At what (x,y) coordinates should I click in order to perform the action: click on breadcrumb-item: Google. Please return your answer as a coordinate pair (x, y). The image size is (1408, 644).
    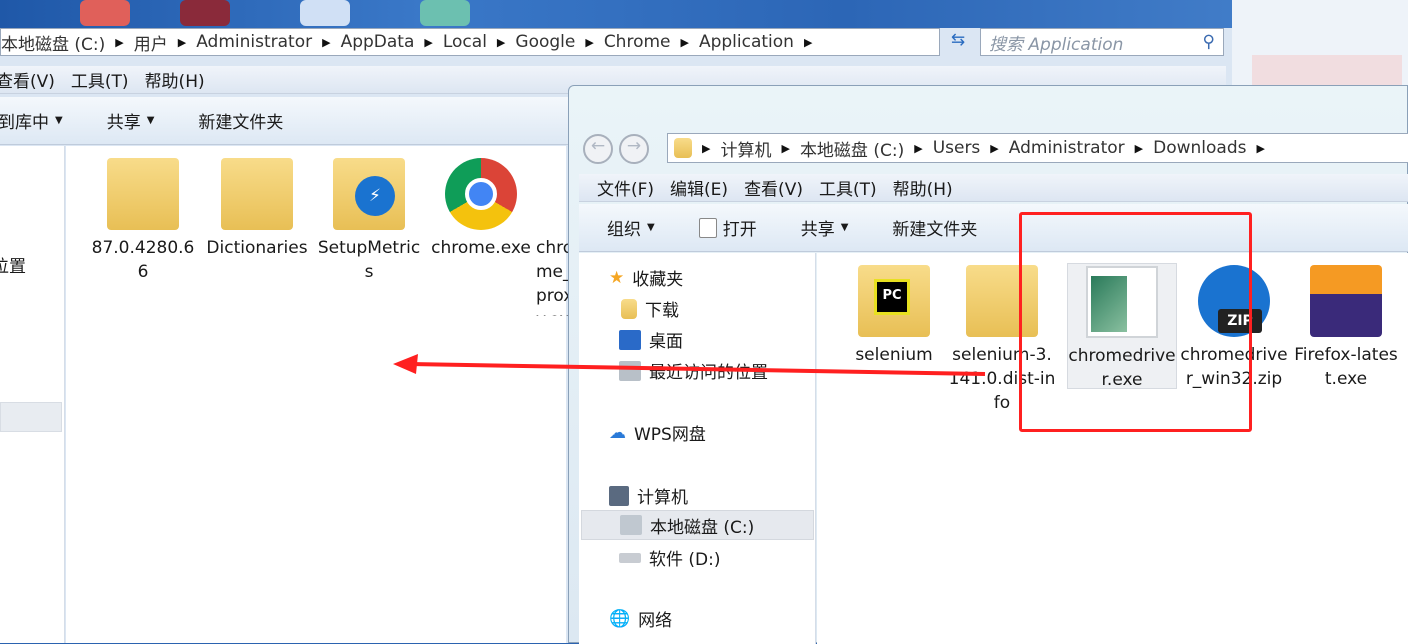
    Looking at the image, I should click on (545, 42).